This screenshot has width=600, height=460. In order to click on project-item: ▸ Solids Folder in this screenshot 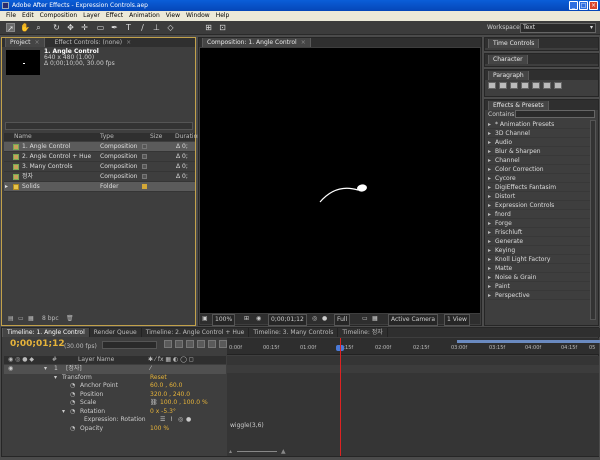, I will do `click(99, 187)`.